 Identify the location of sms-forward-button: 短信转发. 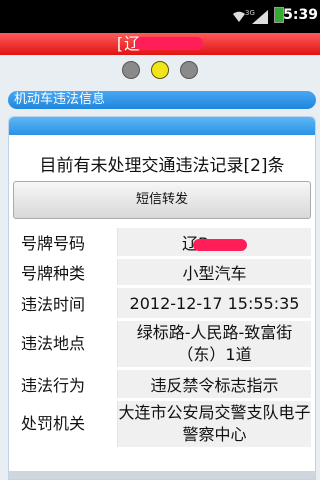
(162, 200).